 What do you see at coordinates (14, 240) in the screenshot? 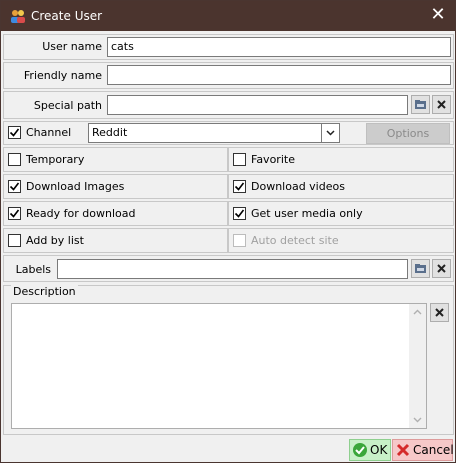
I see `add-by-list-checkbox` at bounding box center [14, 240].